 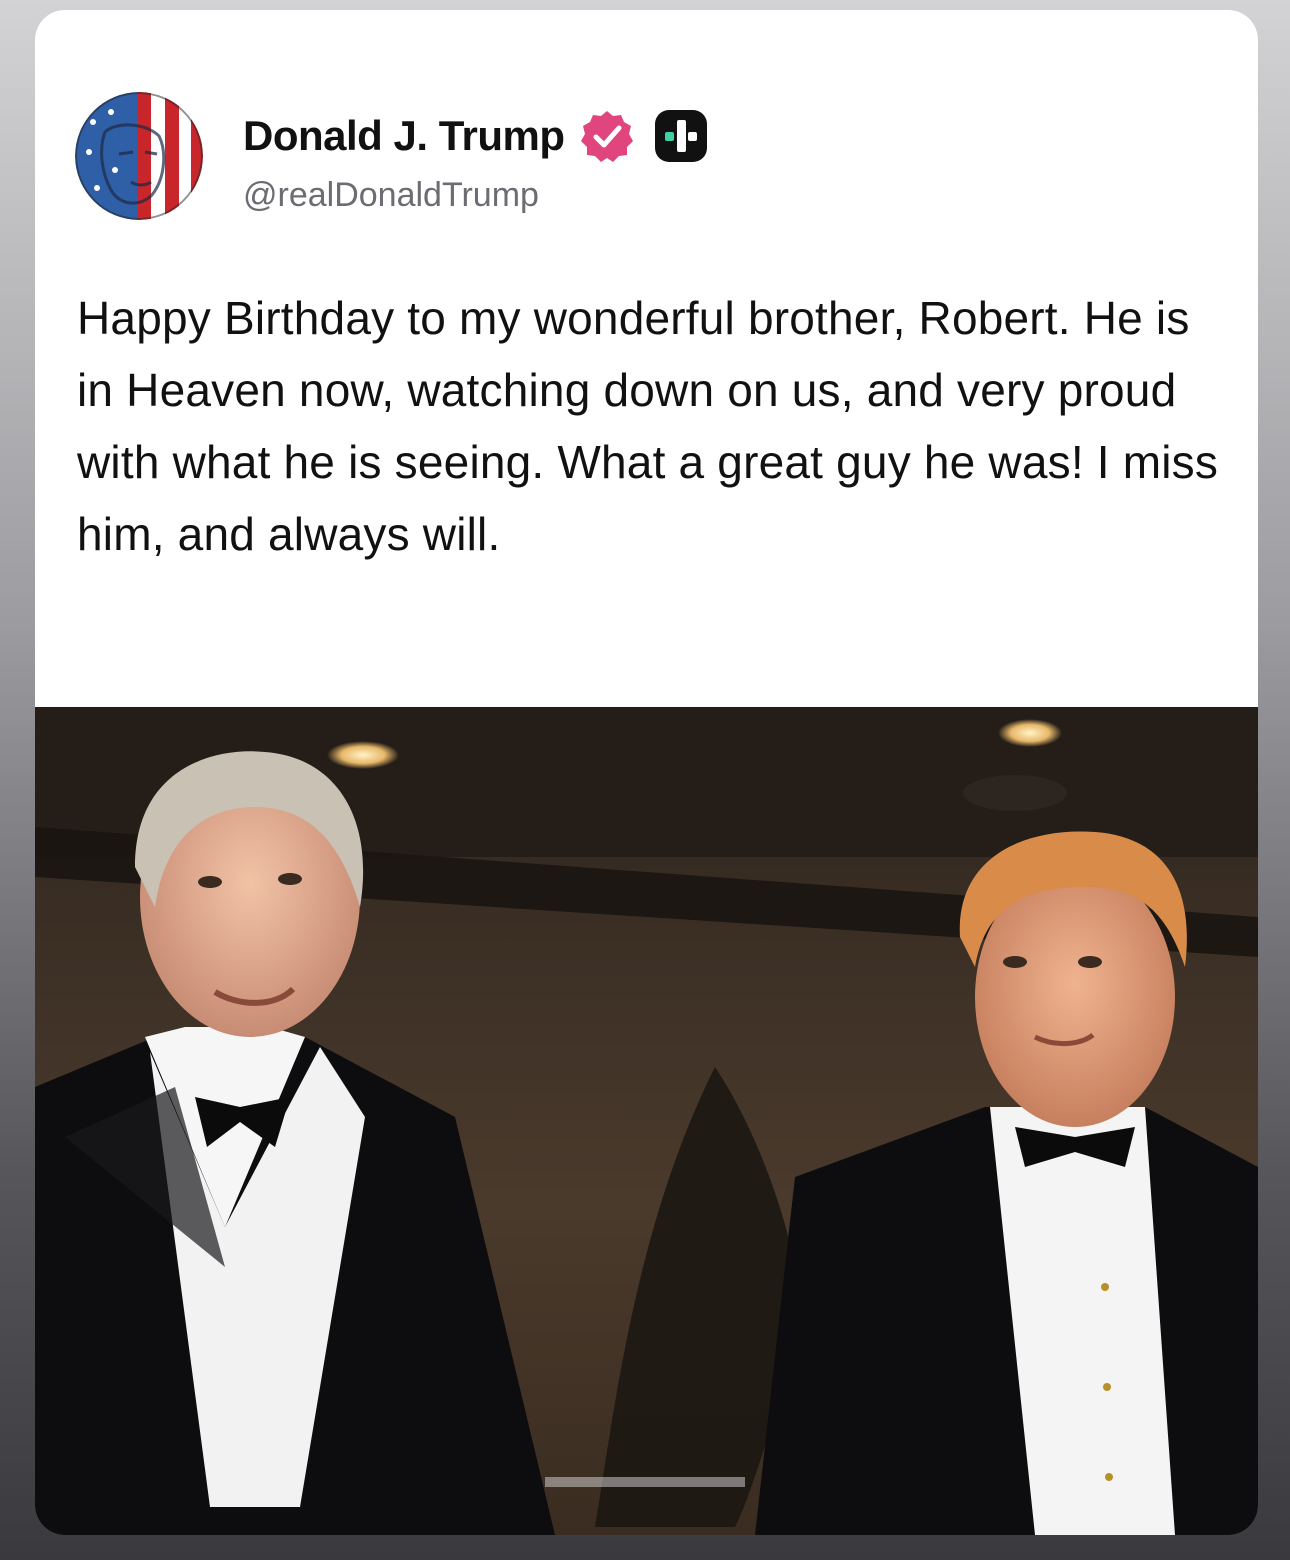 I want to click on author-handle: @realDonaldTrump, so click(x=476, y=195).